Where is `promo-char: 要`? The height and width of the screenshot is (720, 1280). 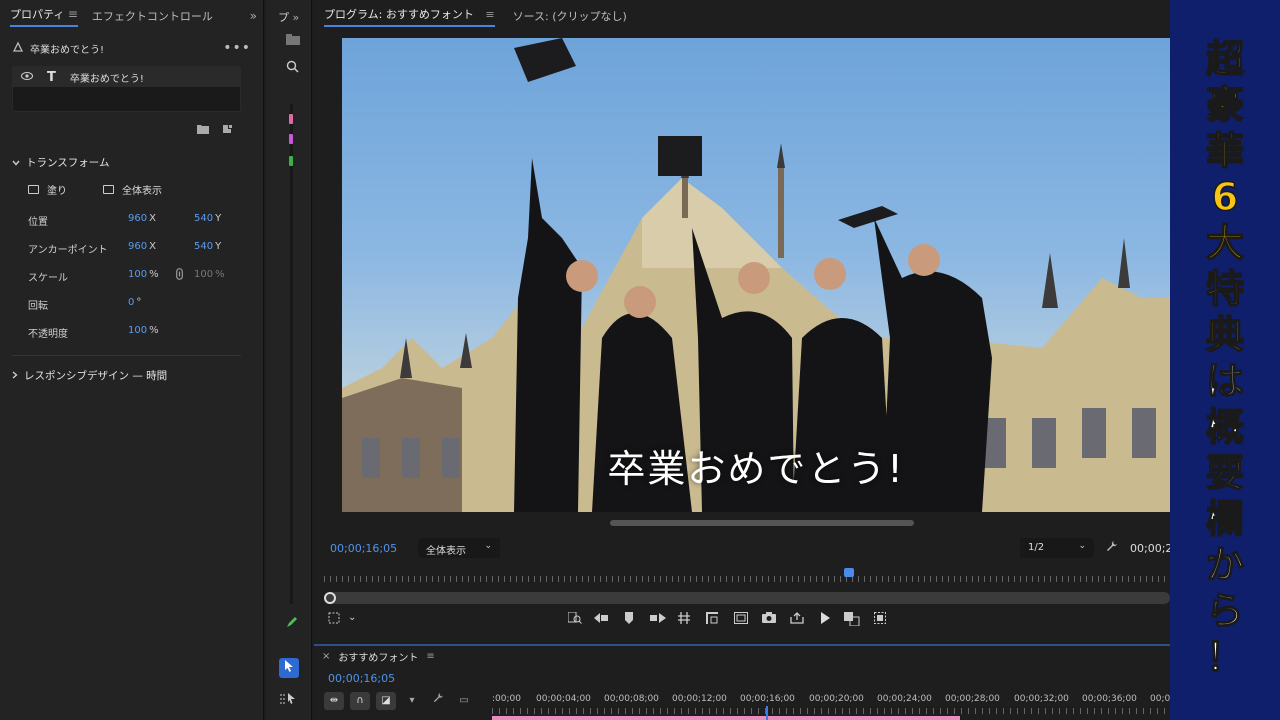
promo-char: 要 is located at coordinates (1225, 473).